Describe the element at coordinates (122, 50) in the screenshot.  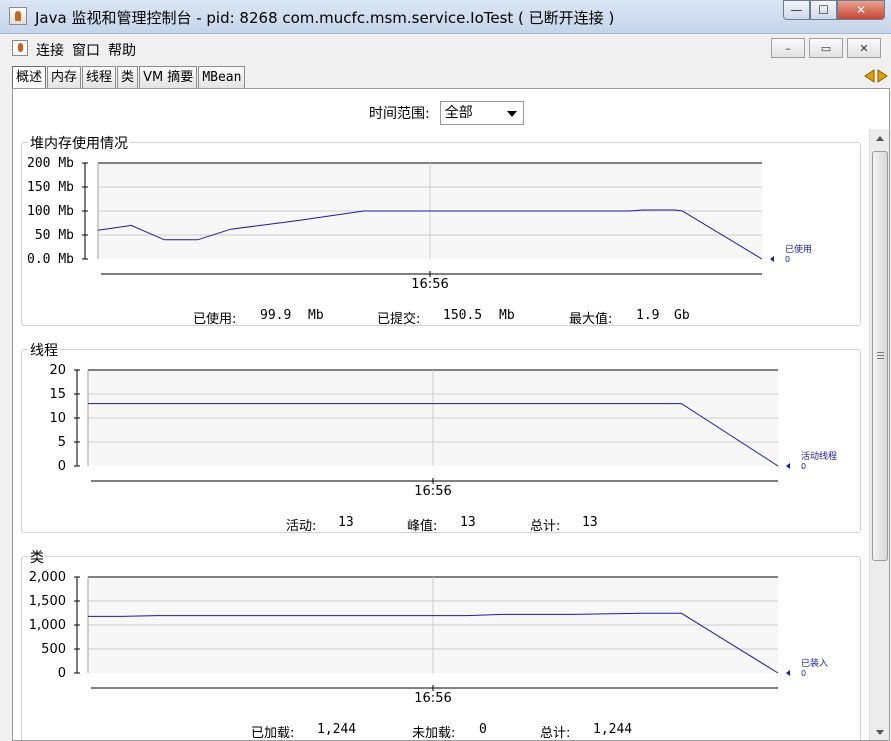
I see `menu-help: 帮助` at that location.